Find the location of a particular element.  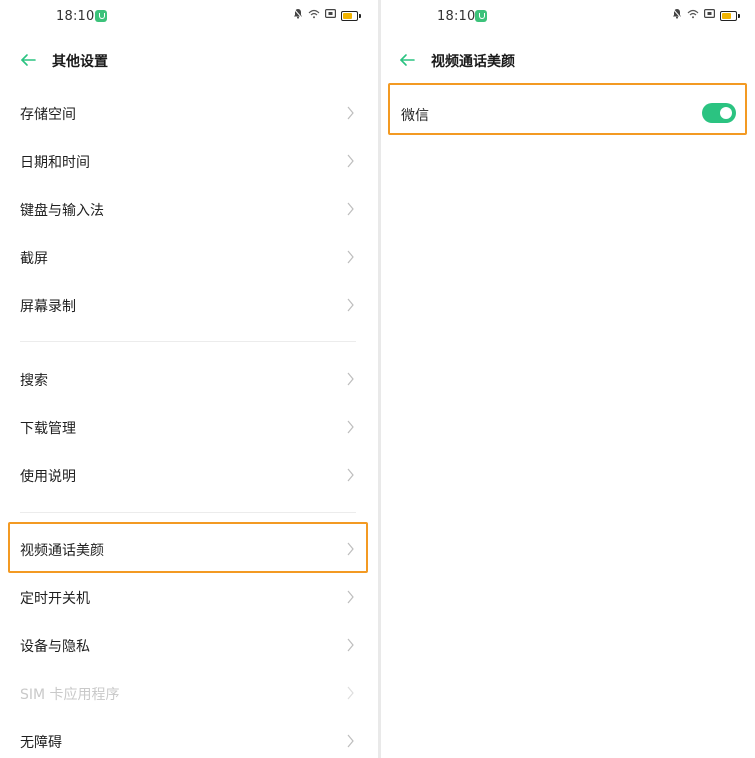

settings-item-label: 下载管理 is located at coordinates (48, 429).